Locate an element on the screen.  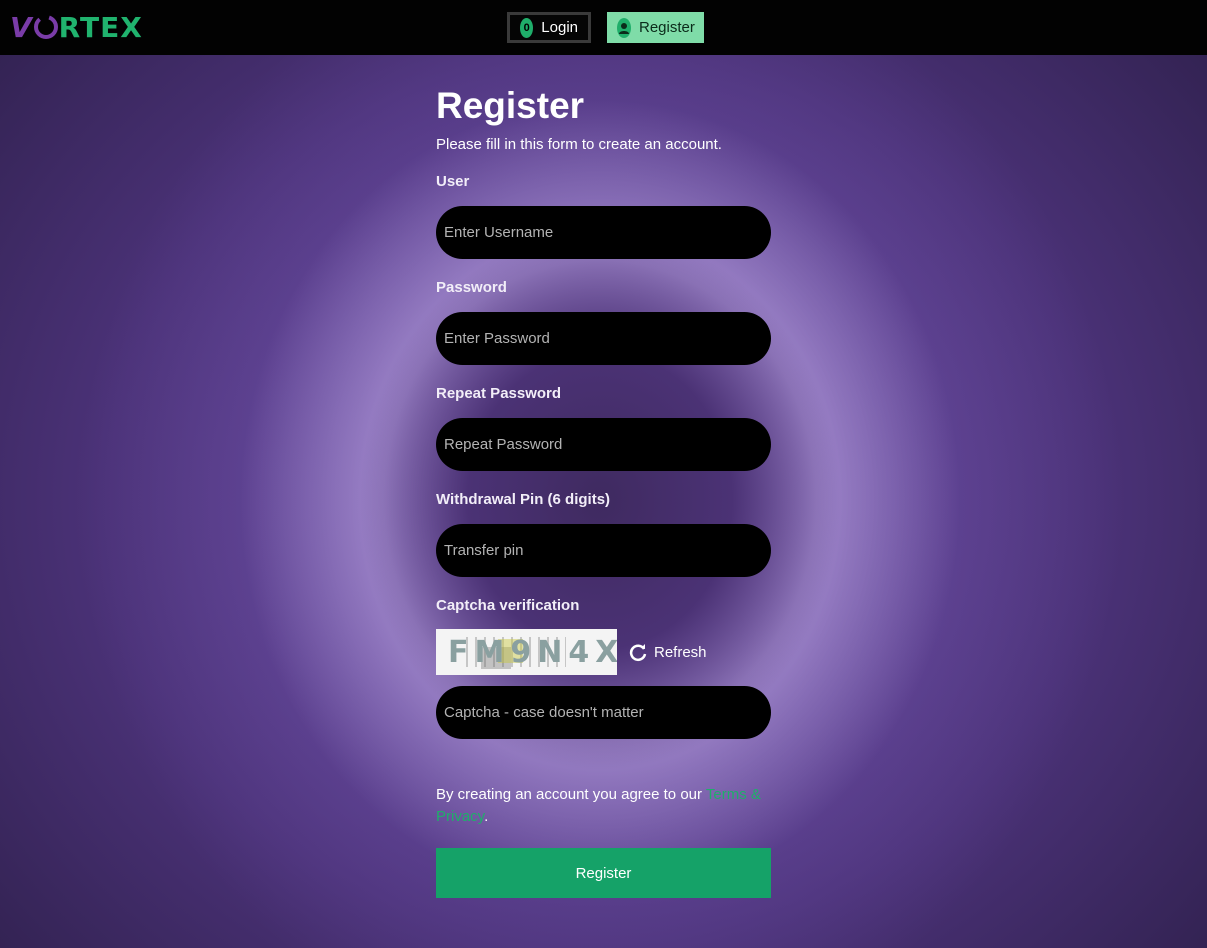
login-nav-button: 0 Login is located at coordinates (549, 27).